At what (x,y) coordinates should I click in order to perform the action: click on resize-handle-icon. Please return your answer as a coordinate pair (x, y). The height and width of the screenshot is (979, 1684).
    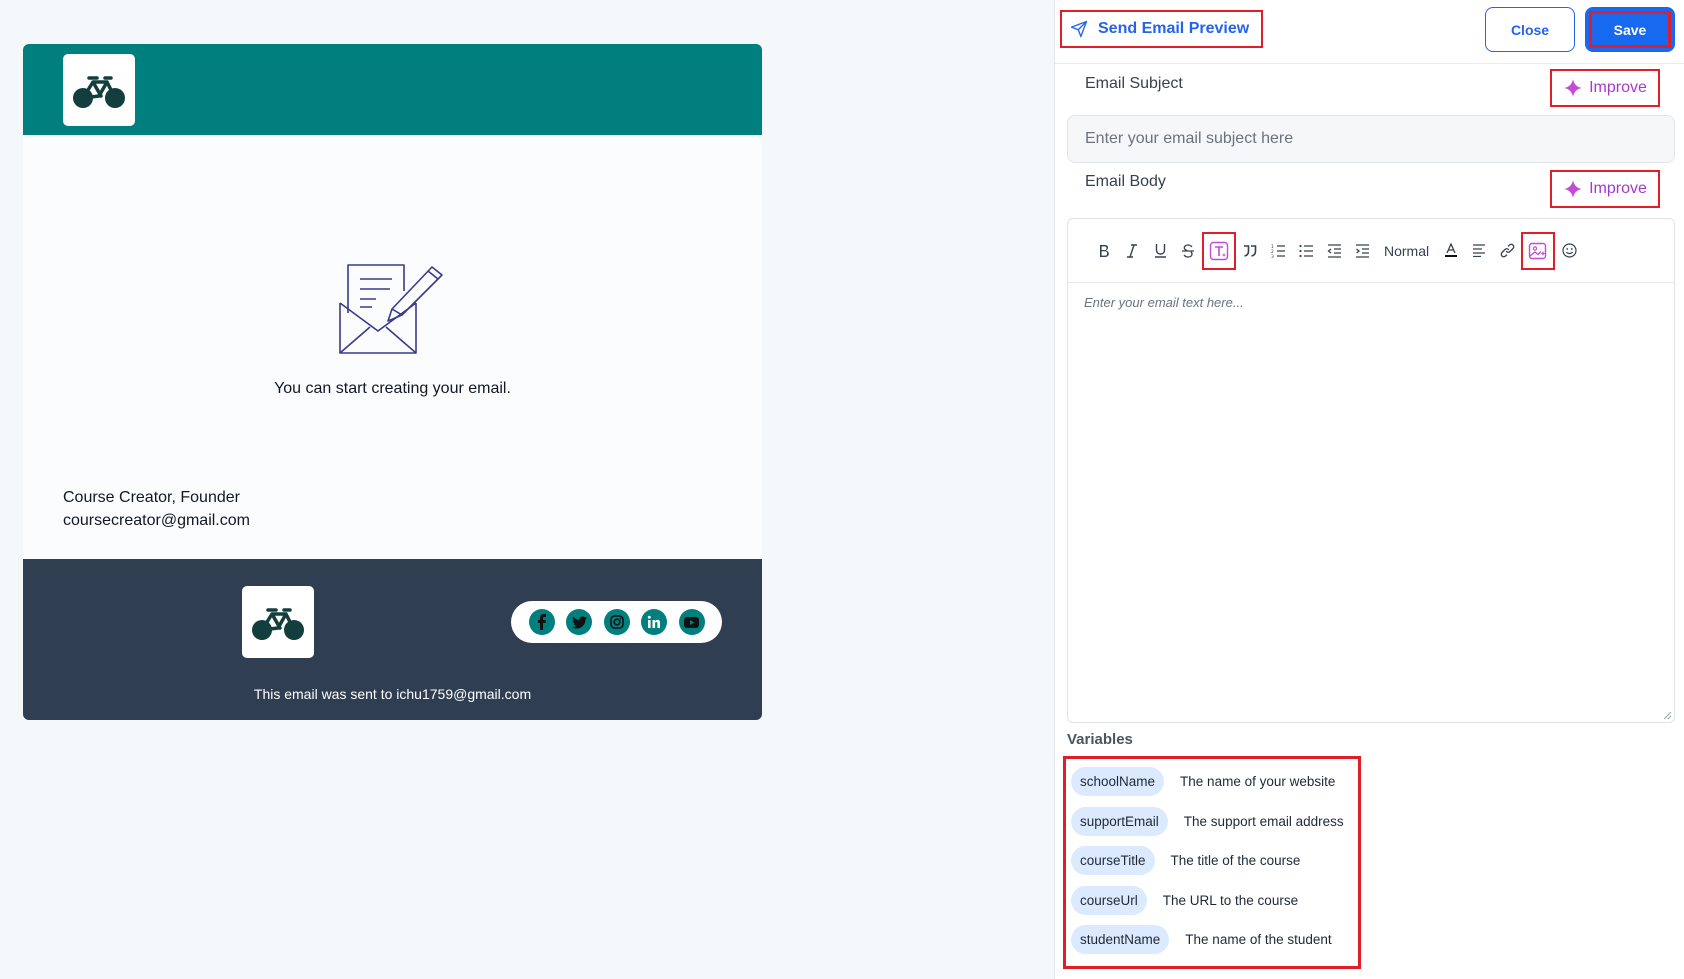
    Looking at the image, I should click on (1667, 715).